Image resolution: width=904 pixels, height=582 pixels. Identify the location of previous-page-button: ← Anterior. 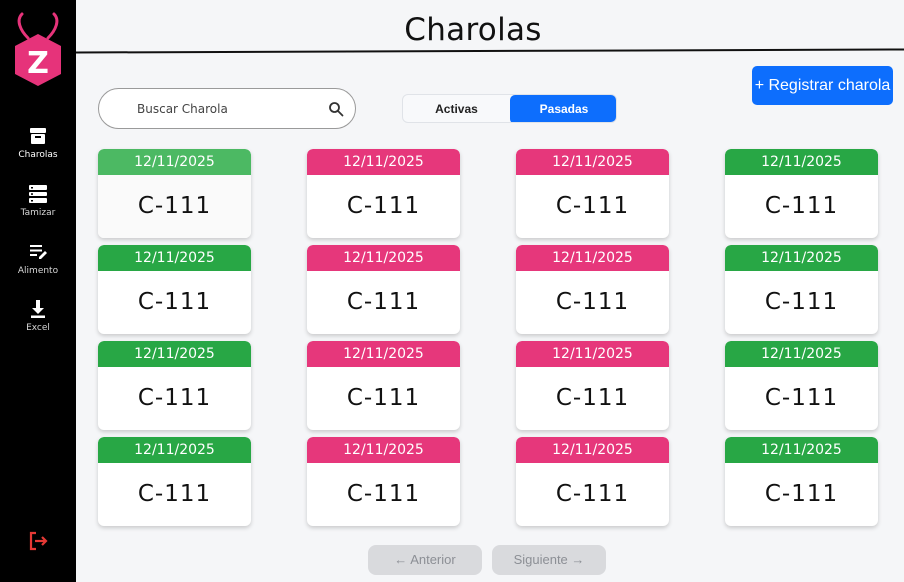
(425, 560).